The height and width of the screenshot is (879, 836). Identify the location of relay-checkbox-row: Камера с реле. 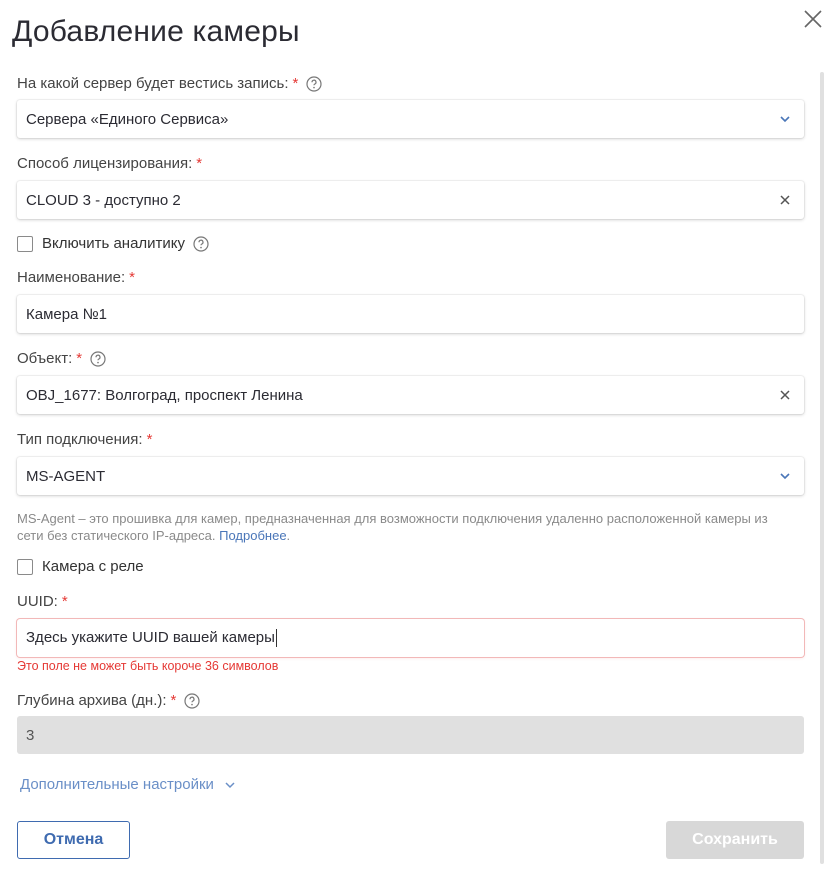
(80, 566).